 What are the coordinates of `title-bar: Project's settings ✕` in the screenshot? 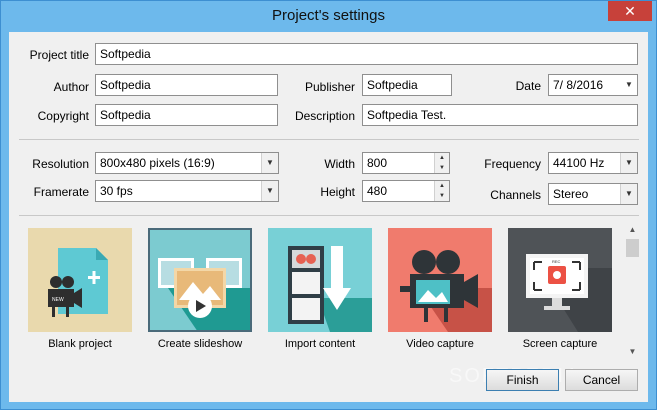 It's located at (328, 16).